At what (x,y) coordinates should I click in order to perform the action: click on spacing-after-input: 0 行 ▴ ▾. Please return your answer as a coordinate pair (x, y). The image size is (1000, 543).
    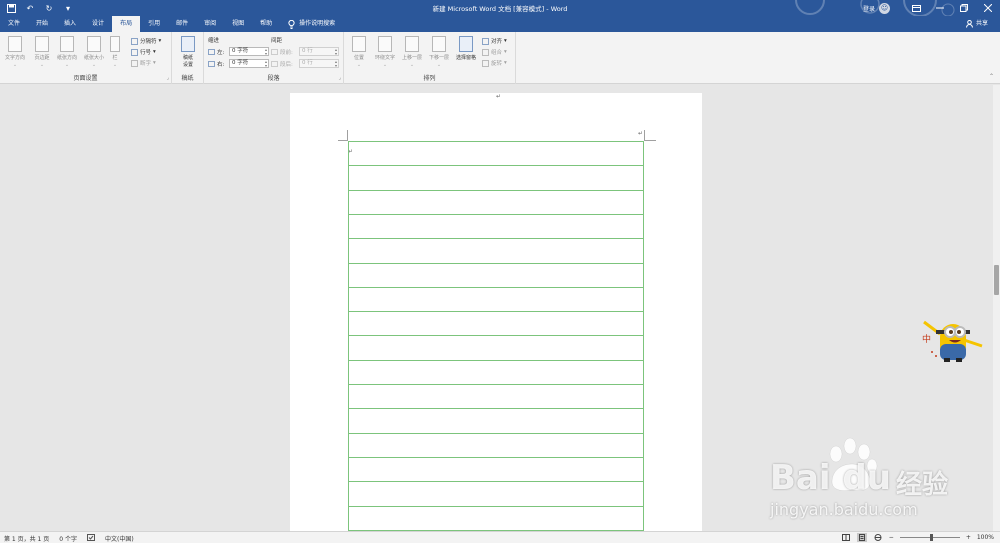
    Looking at the image, I should click on (319, 63).